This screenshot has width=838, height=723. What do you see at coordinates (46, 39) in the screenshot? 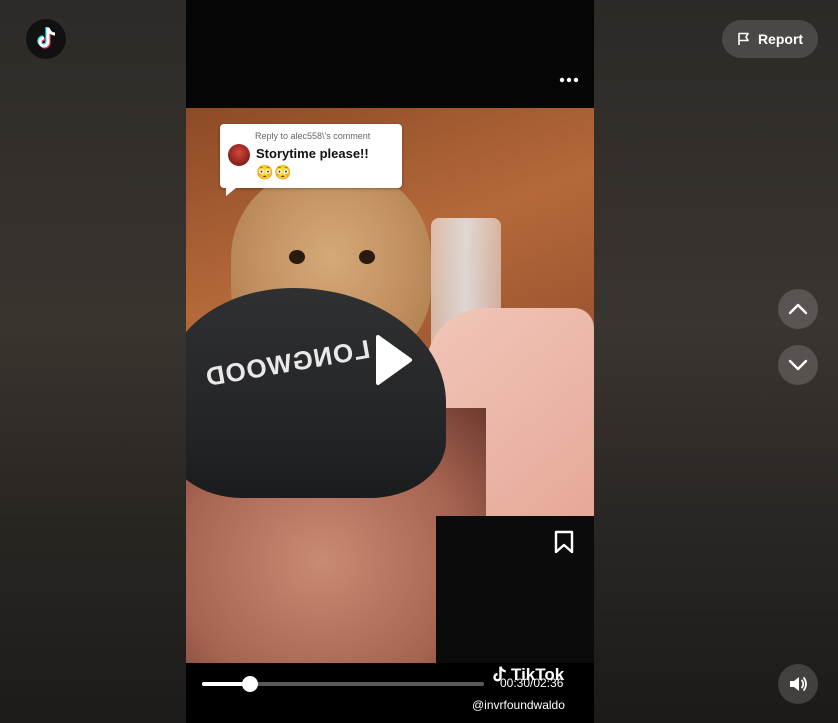
I see `tiktok-logo-icon` at bounding box center [46, 39].